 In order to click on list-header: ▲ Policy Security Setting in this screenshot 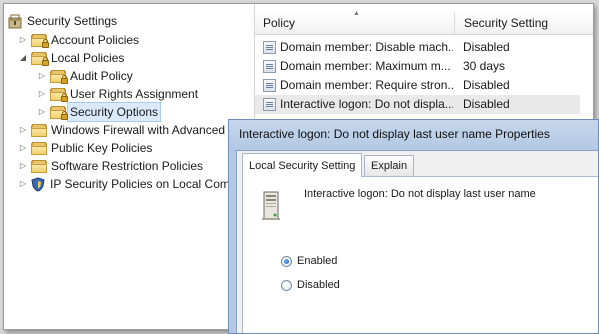, I will do `click(424, 22)`.